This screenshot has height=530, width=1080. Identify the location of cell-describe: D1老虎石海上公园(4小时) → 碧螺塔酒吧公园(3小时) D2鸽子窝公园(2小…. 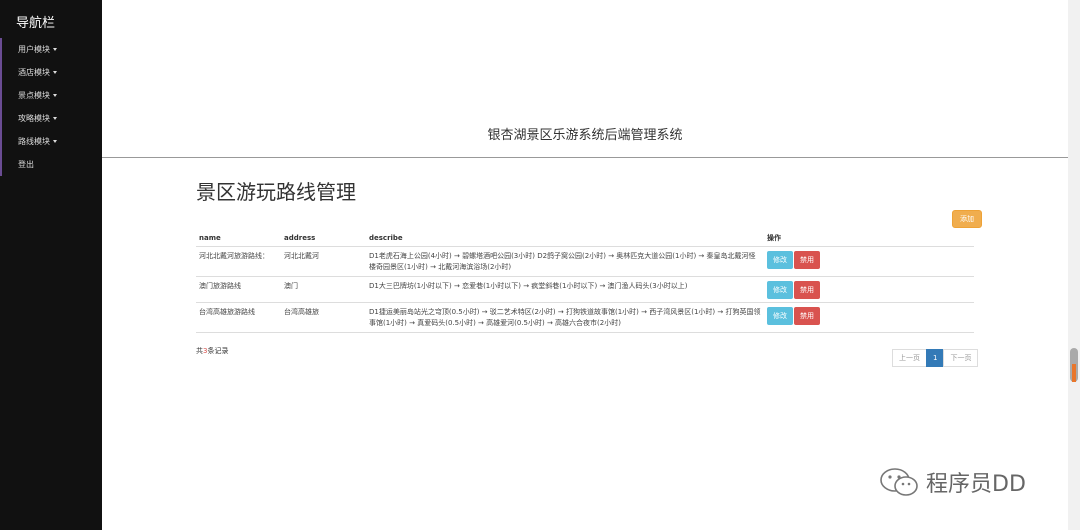
(565, 261).